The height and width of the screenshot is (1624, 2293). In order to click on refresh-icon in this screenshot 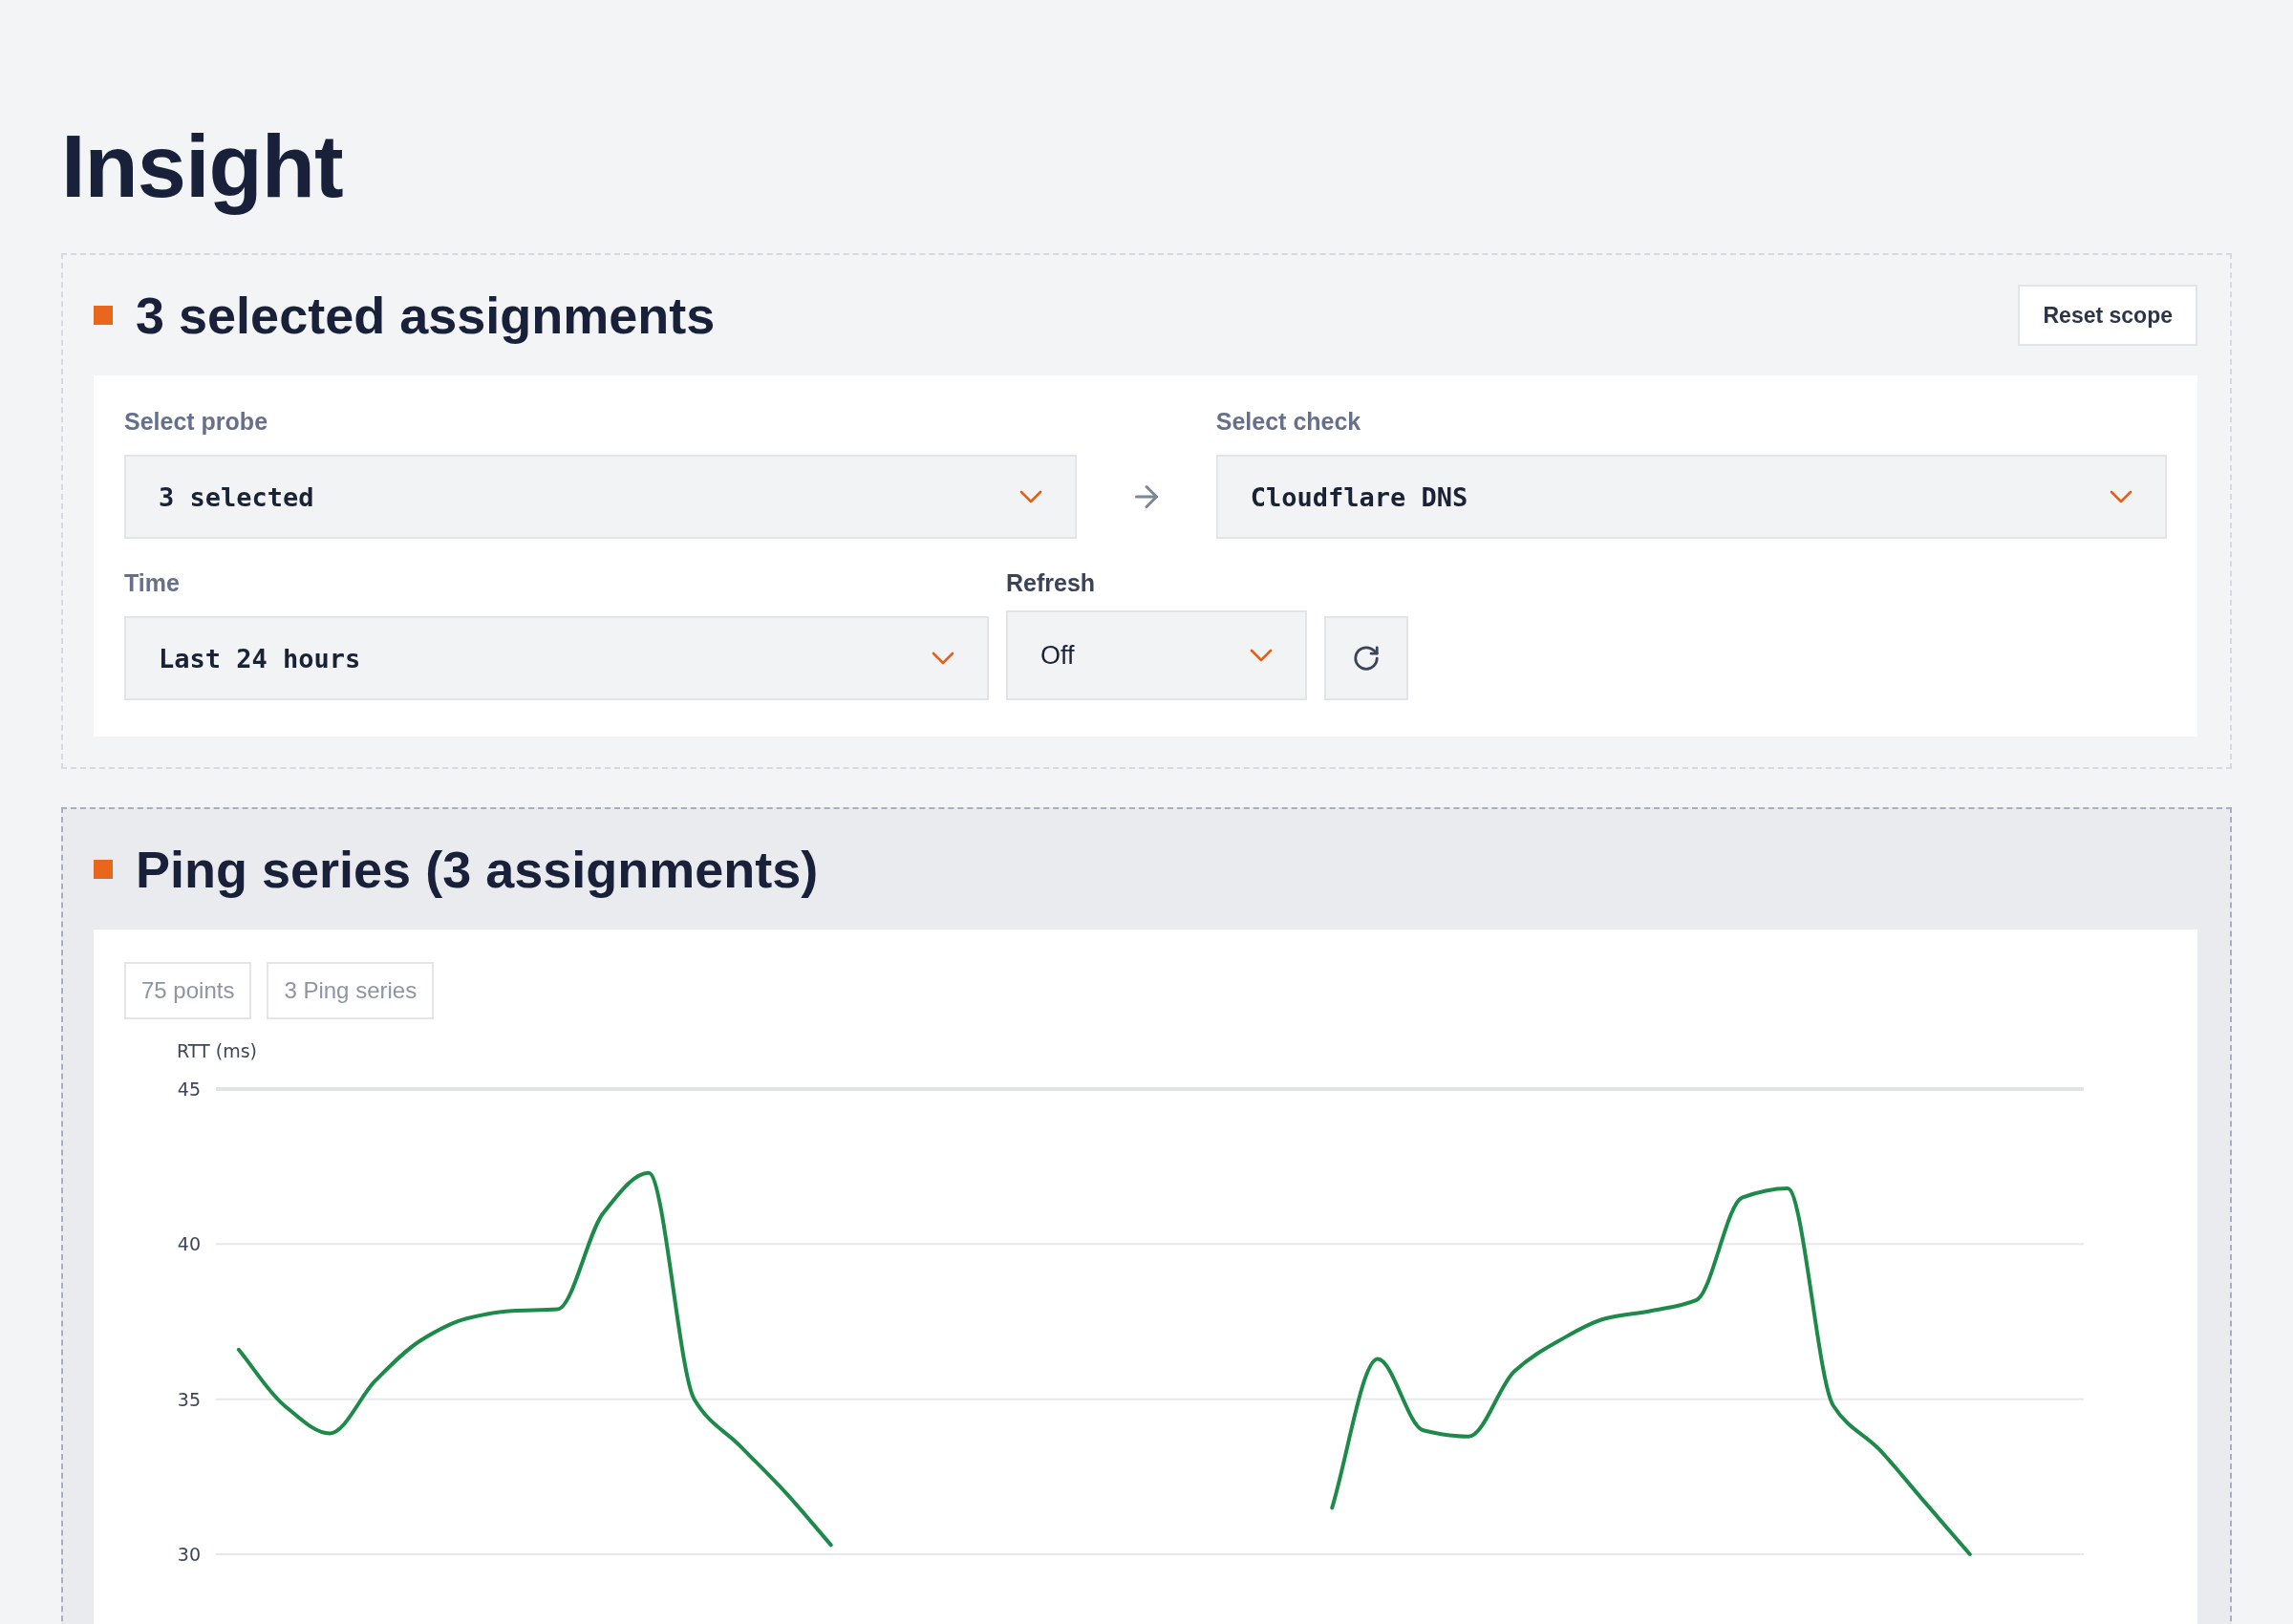, I will do `click(1366, 659)`.